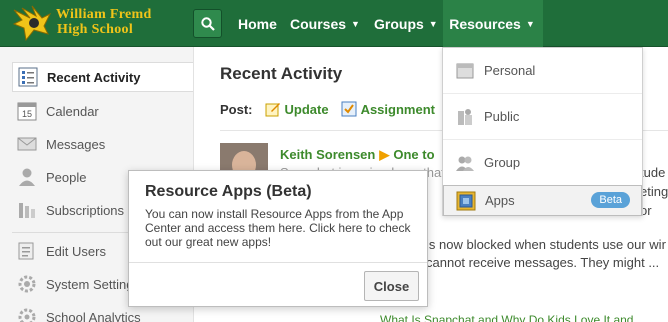  Describe the element at coordinates (465, 163) in the screenshot. I see `group-resources-icon` at that location.